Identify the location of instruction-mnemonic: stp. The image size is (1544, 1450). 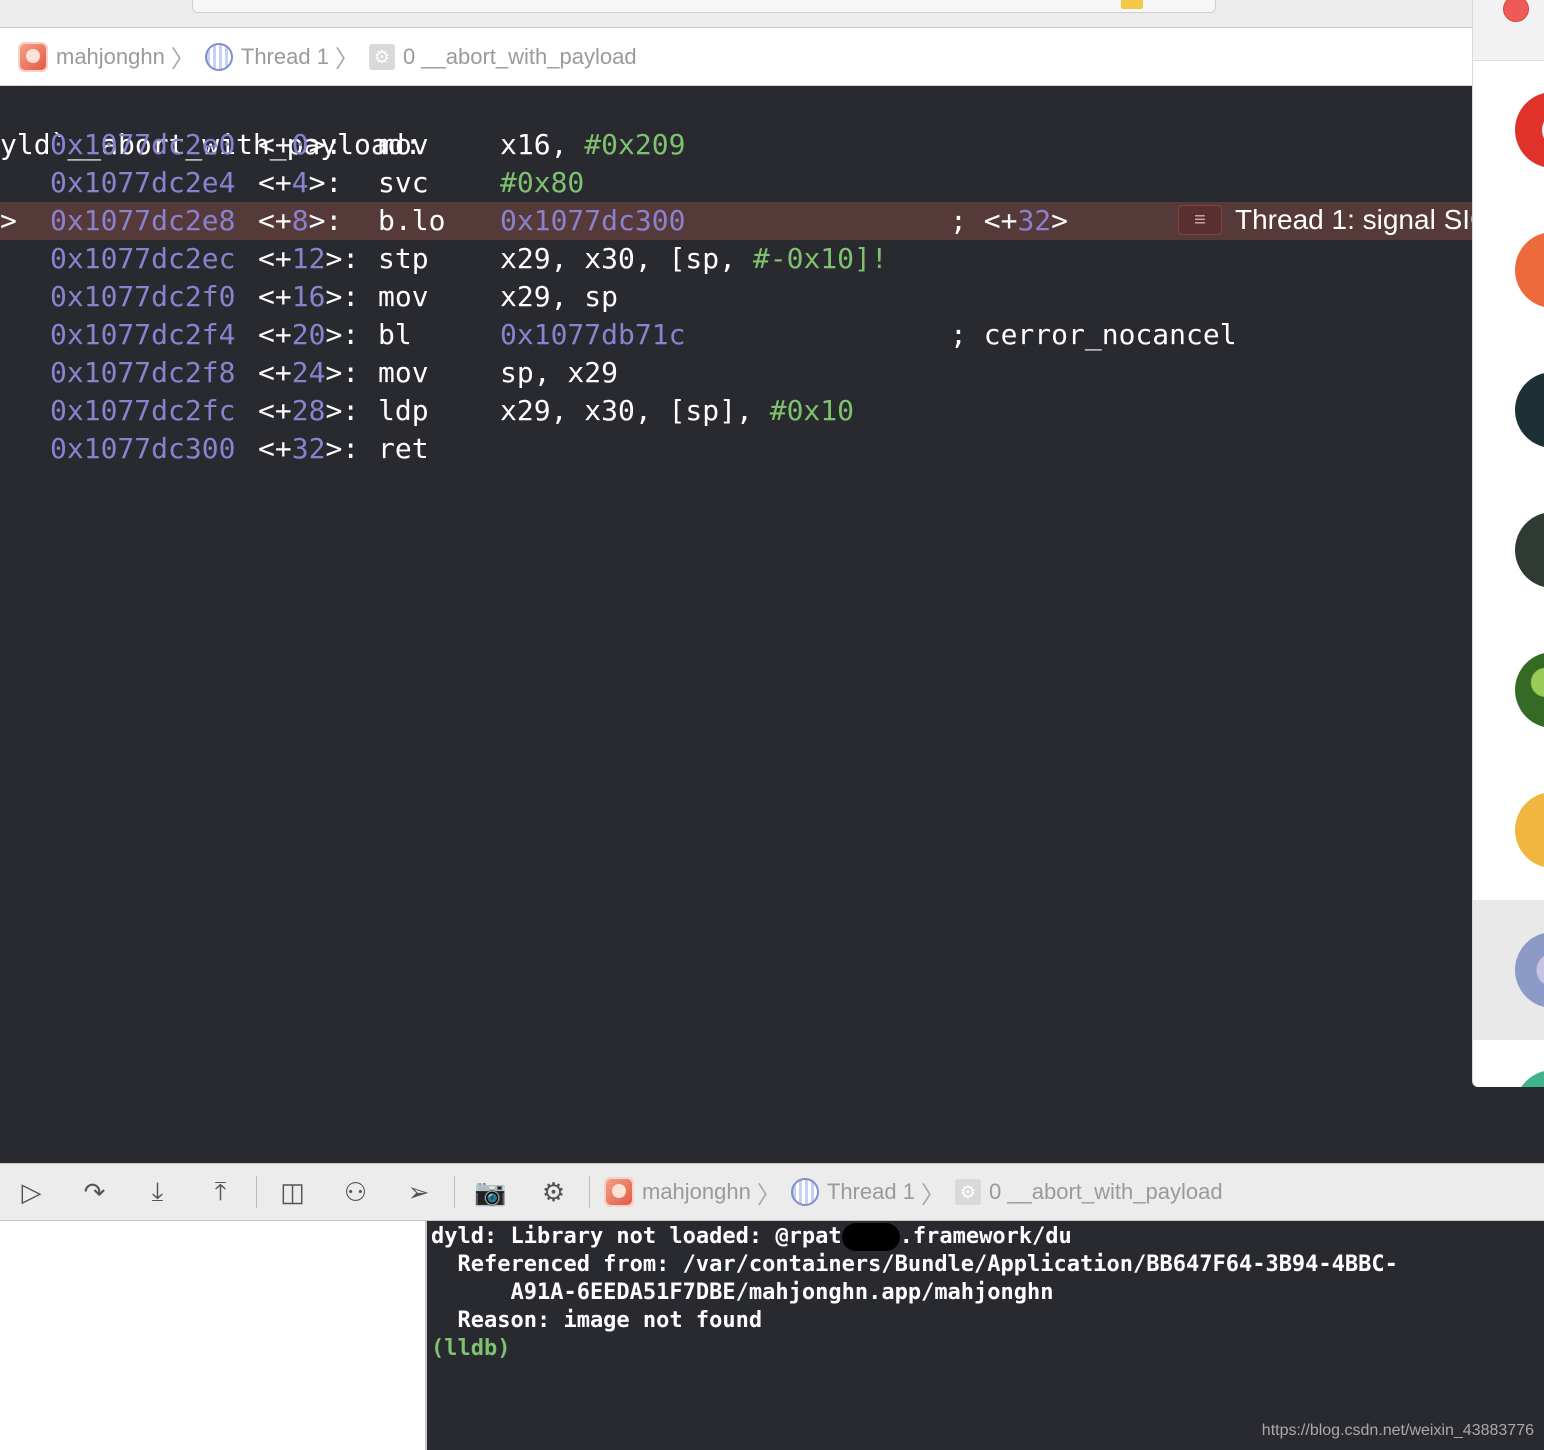
(403, 258).